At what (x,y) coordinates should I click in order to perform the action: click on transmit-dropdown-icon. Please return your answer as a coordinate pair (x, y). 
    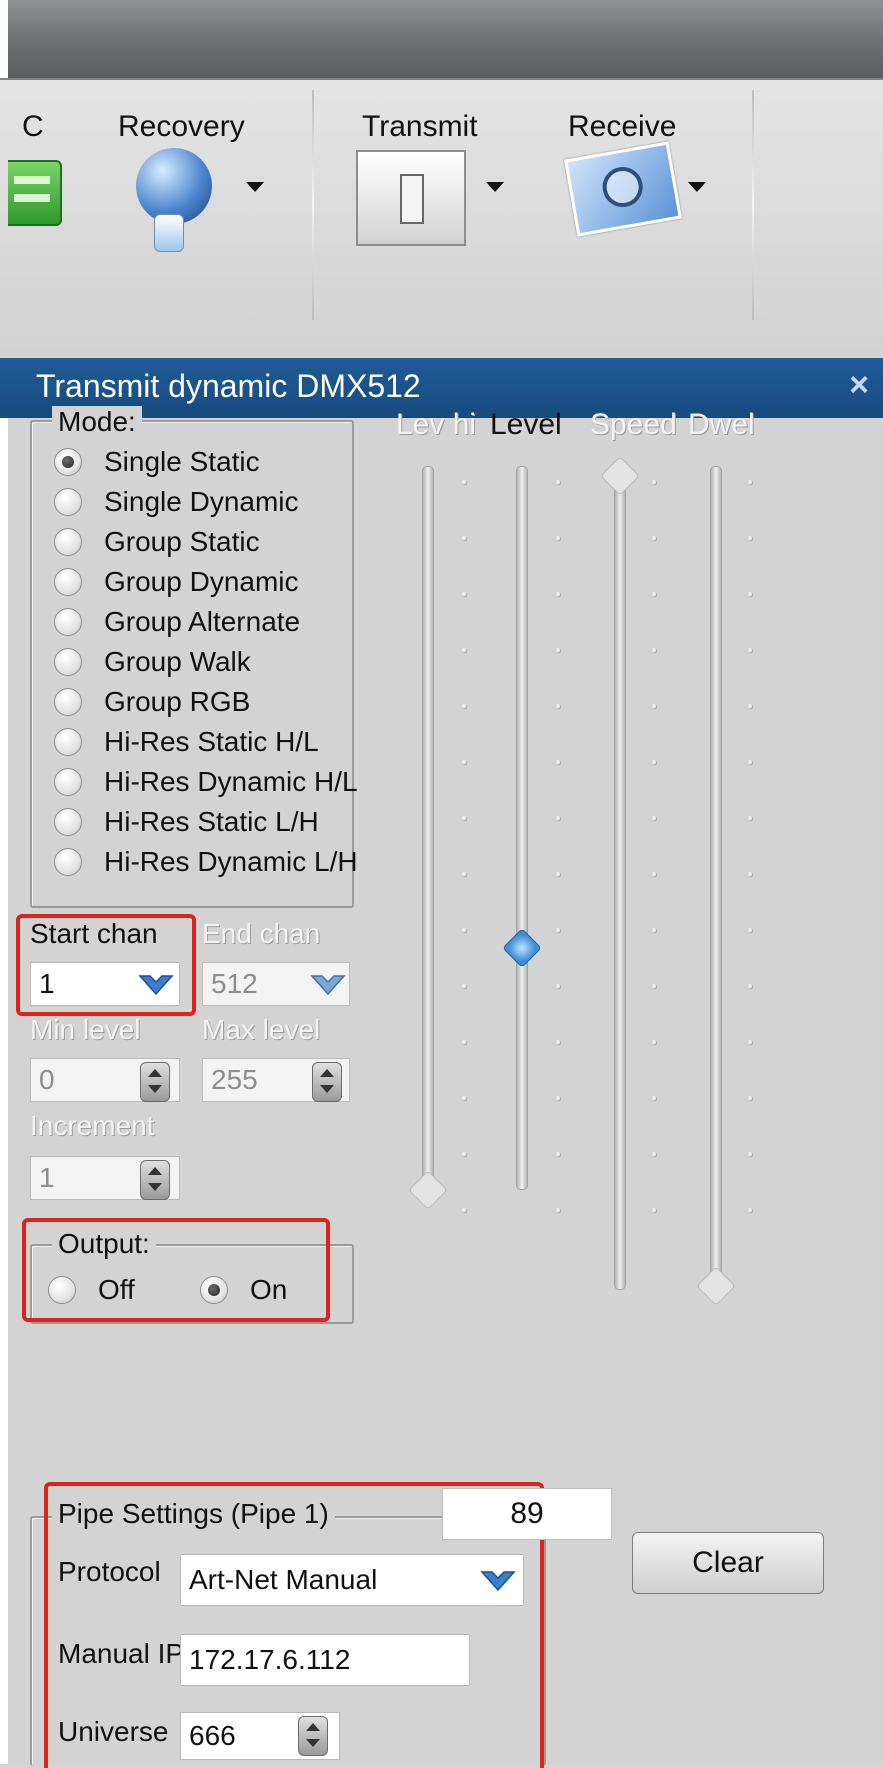
    Looking at the image, I should click on (495, 187).